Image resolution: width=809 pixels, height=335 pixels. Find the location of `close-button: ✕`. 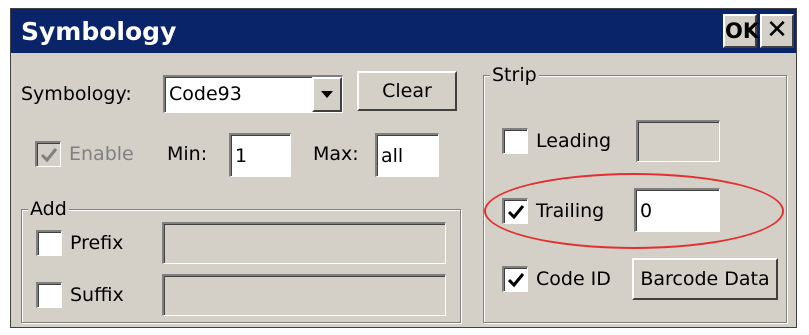

close-button: ✕ is located at coordinates (777, 31).